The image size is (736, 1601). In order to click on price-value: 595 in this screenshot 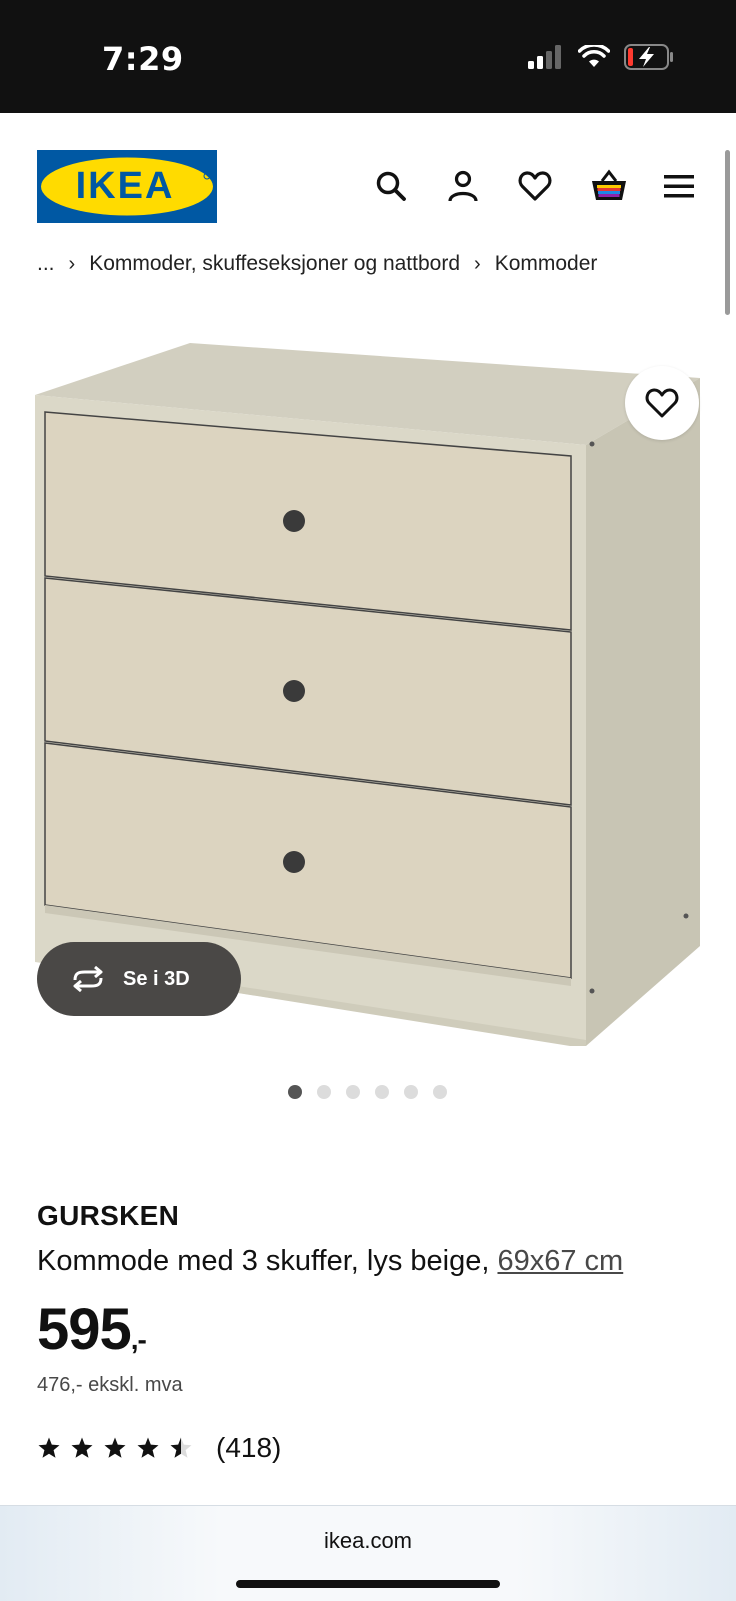, I will do `click(84, 1329)`.